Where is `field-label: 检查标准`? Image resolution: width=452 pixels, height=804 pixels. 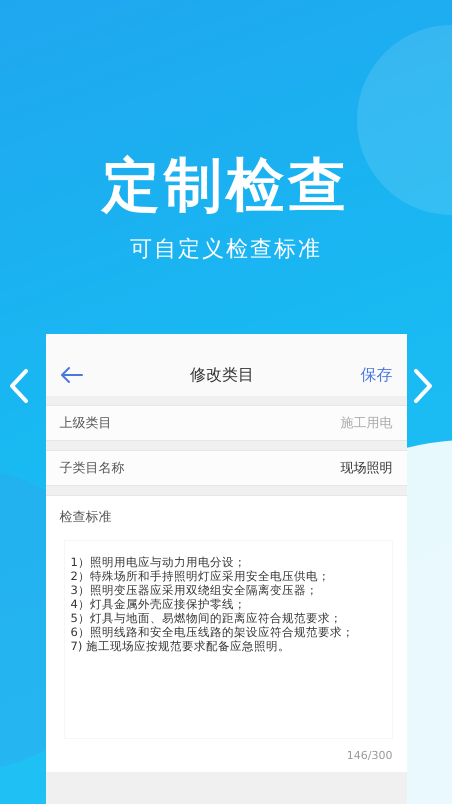
field-label: 检查标准 is located at coordinates (86, 517).